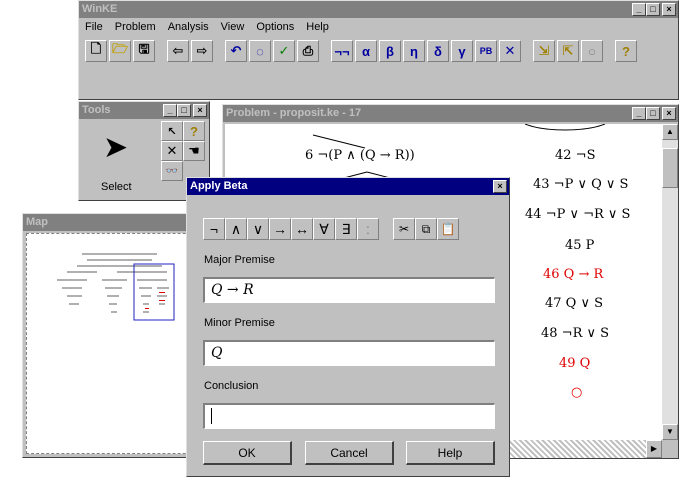  I want to click on main-title: WinKE, so click(100, 9).